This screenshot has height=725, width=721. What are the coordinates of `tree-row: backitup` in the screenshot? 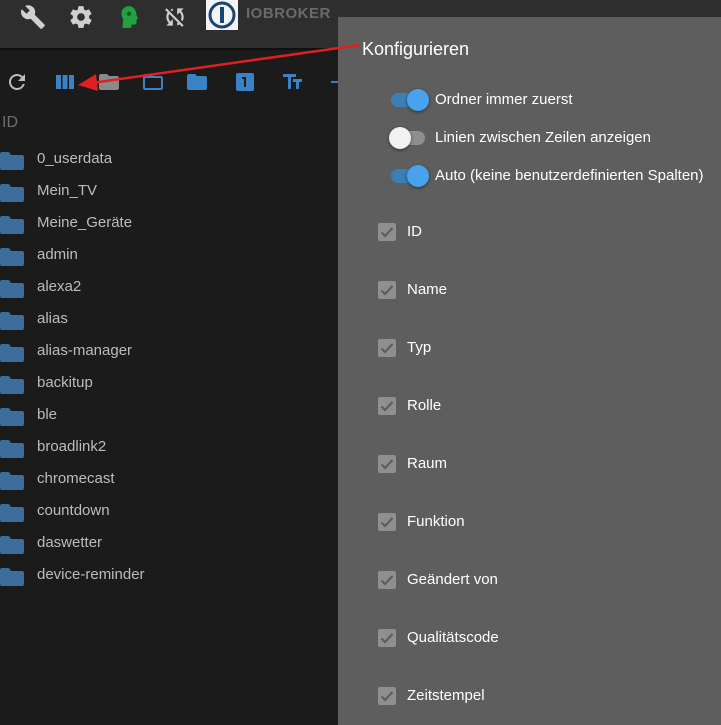 It's located at (170, 384).